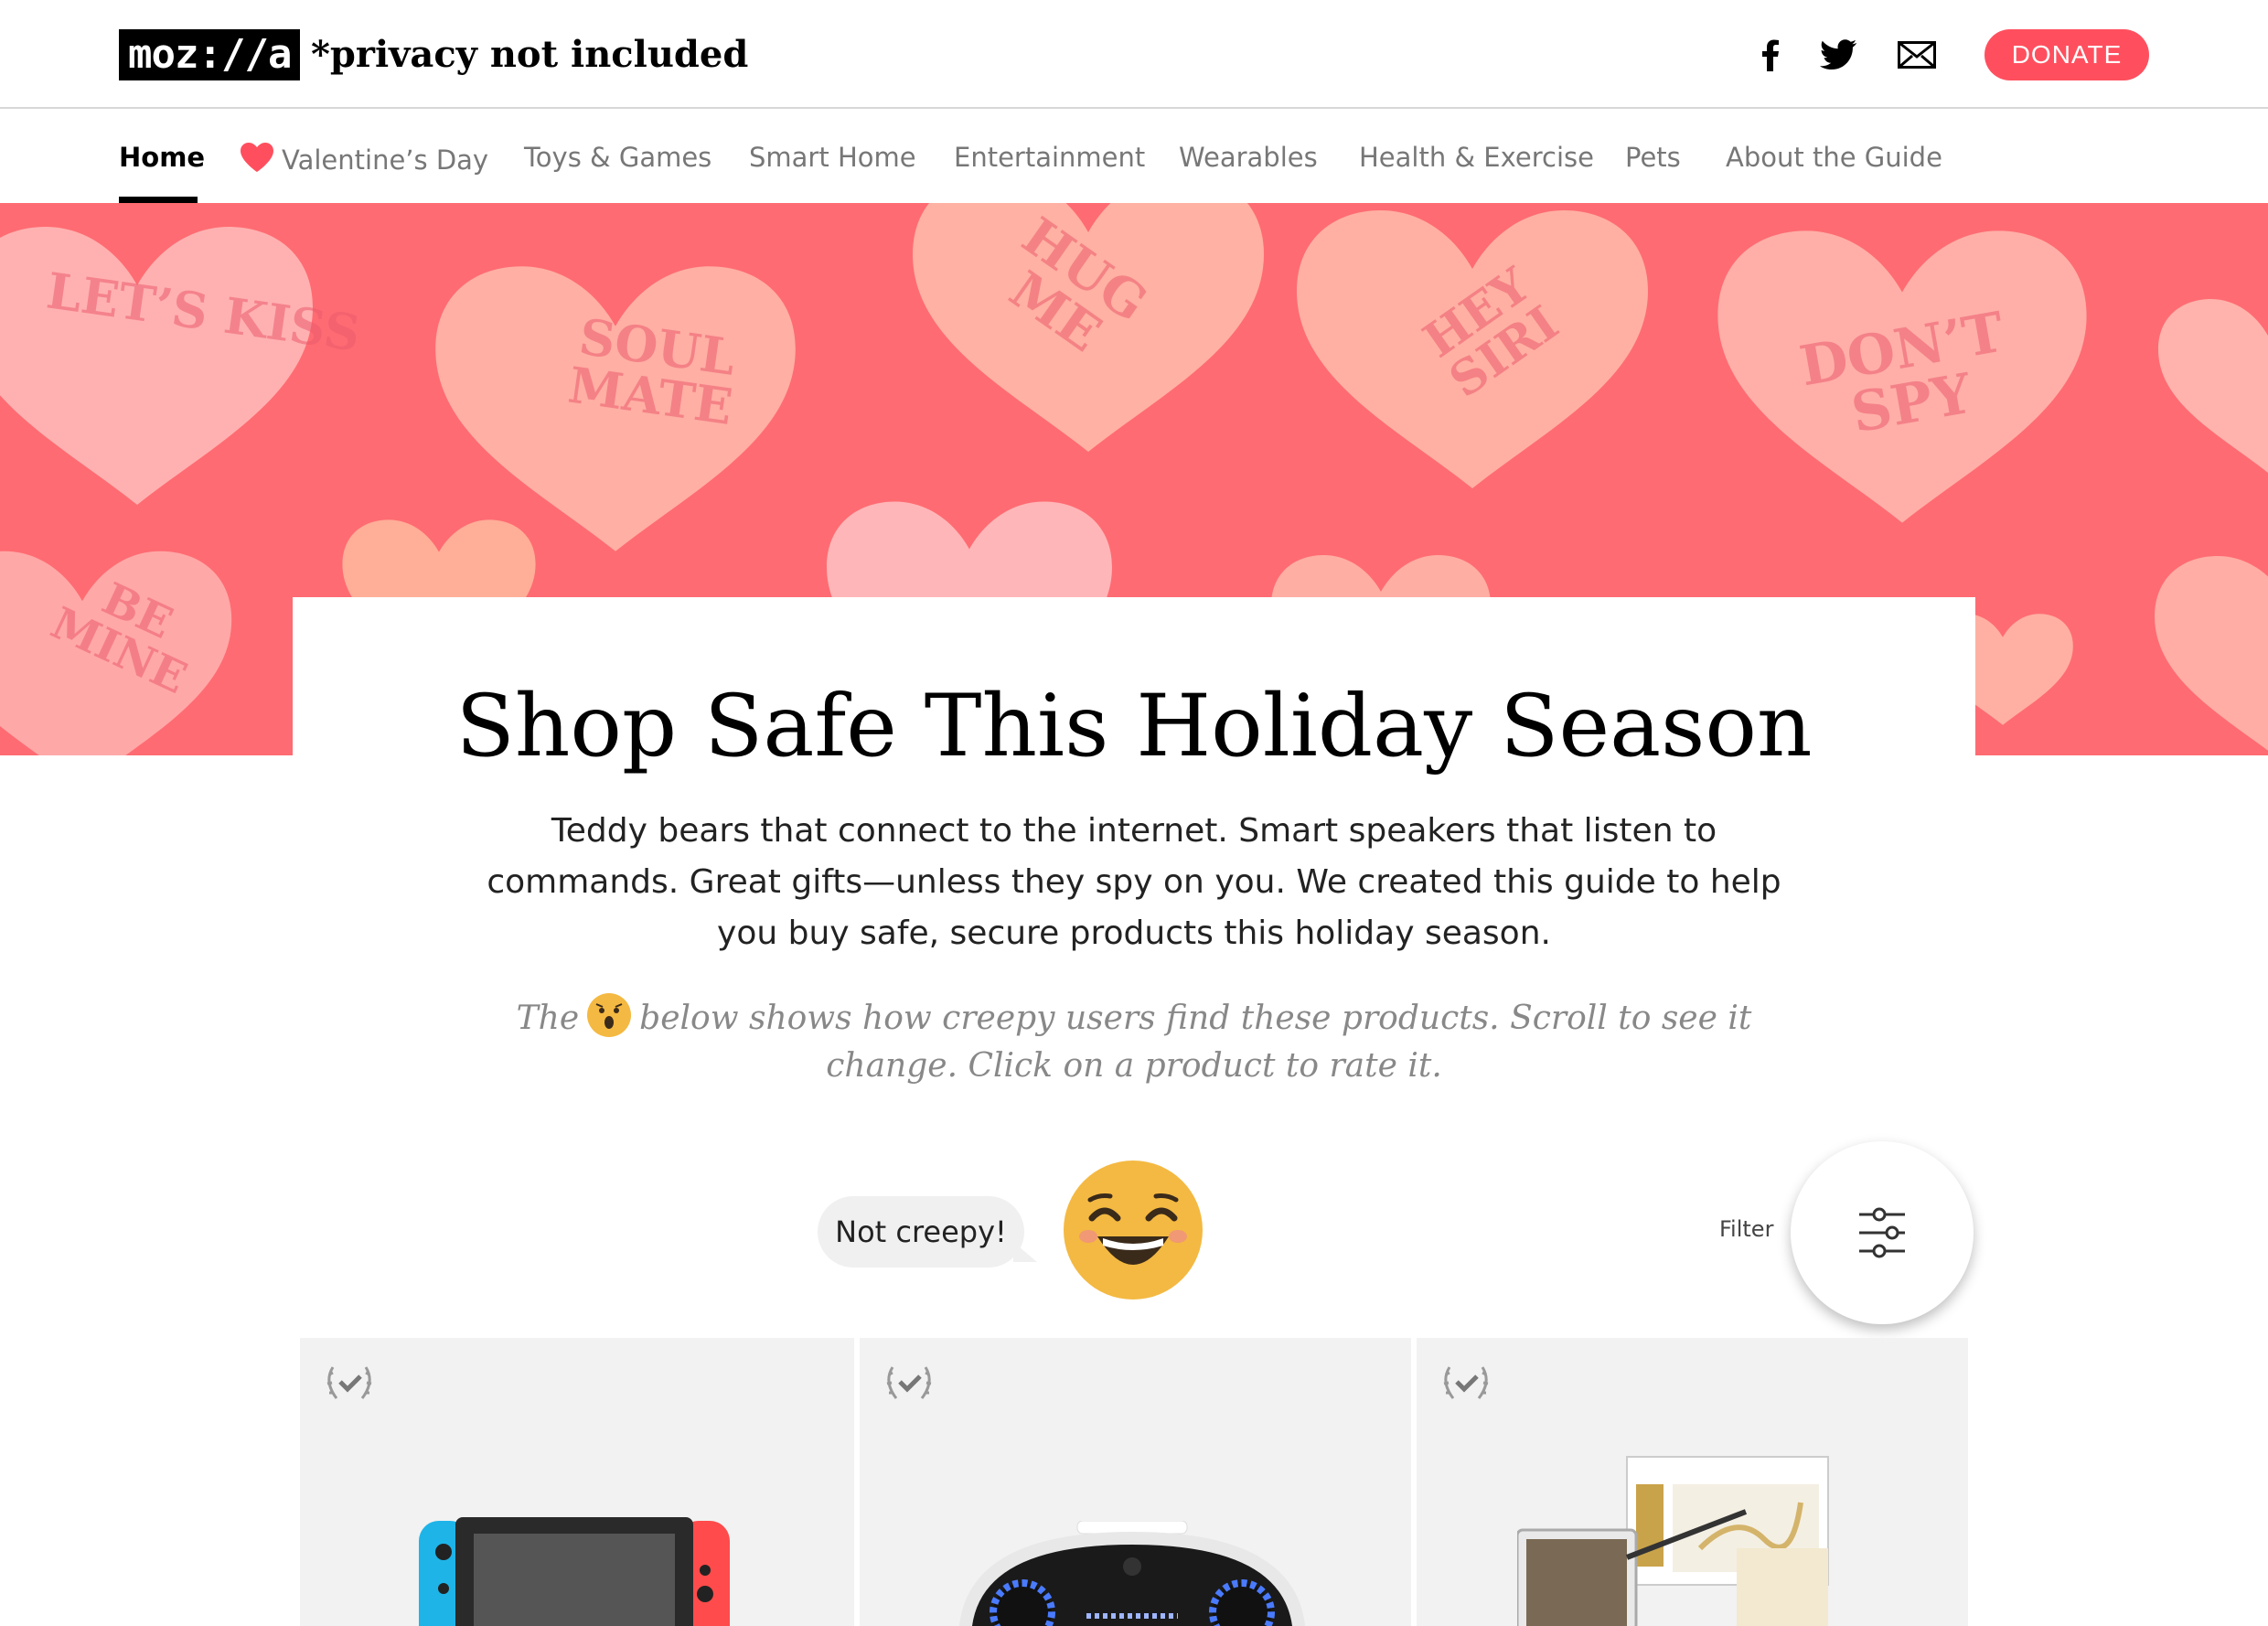 Image resolution: width=2268 pixels, height=1626 pixels. I want to click on filter-button, so click(1882, 1232).